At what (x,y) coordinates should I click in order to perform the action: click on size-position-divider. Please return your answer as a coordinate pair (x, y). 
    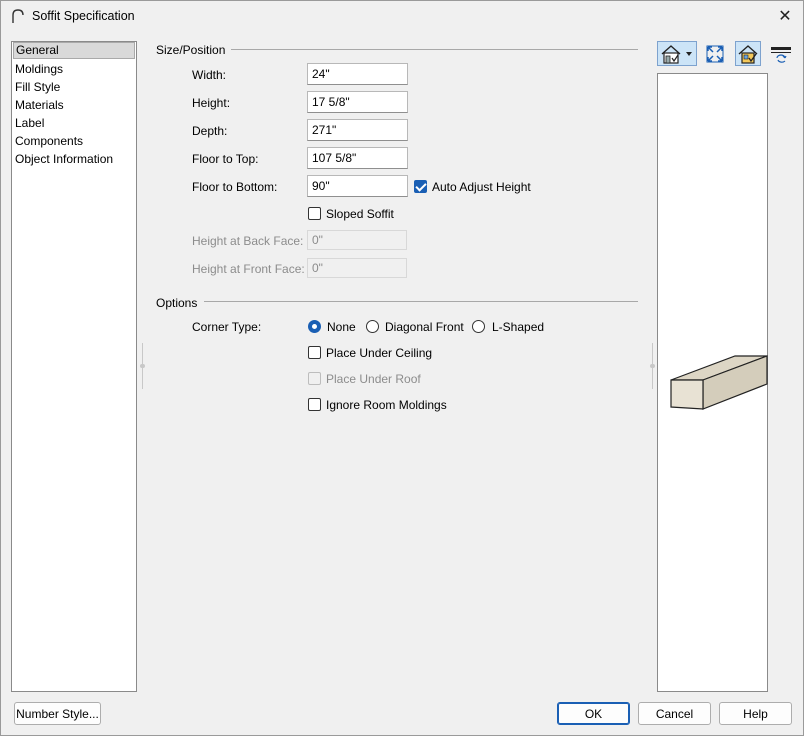
    Looking at the image, I should click on (434, 49).